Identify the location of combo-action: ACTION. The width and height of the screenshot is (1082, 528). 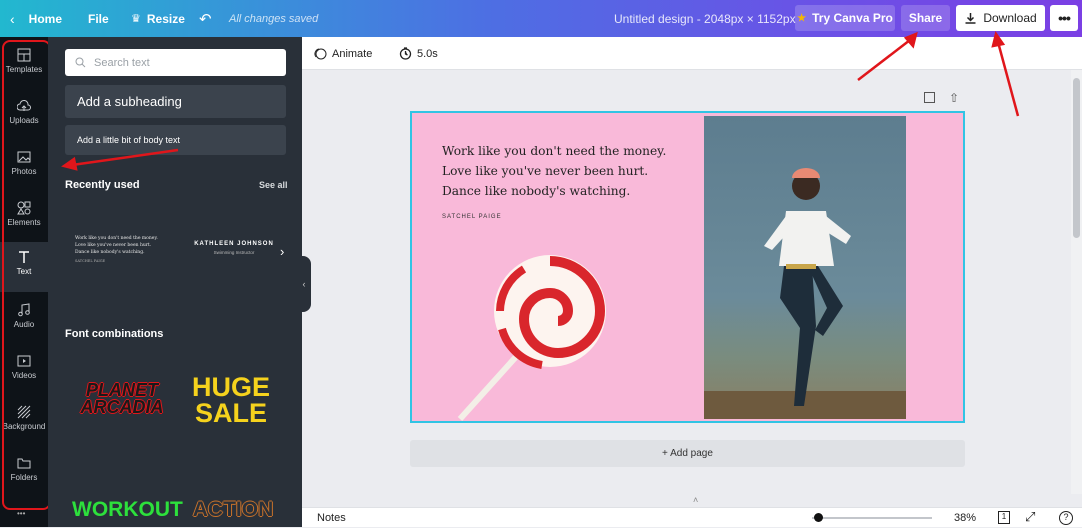
(233, 509).